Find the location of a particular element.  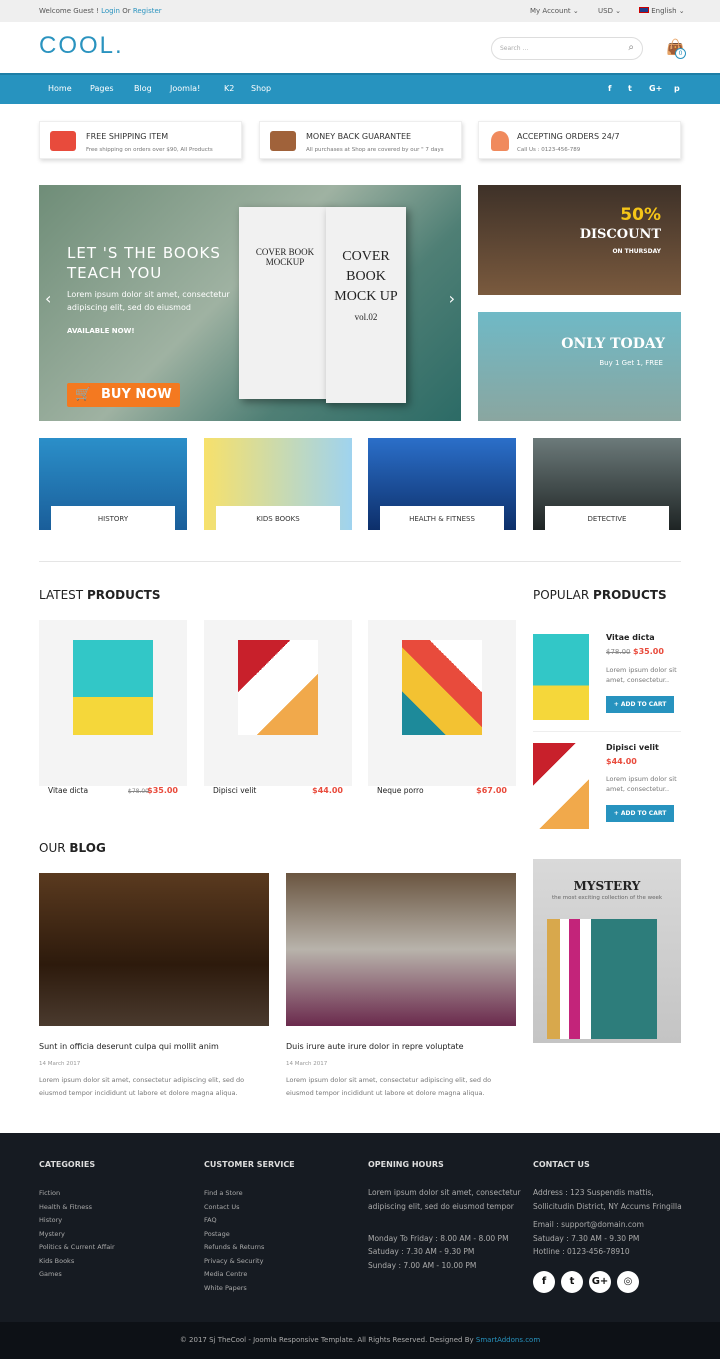

search-icon: ⌕ is located at coordinates (631, 47).